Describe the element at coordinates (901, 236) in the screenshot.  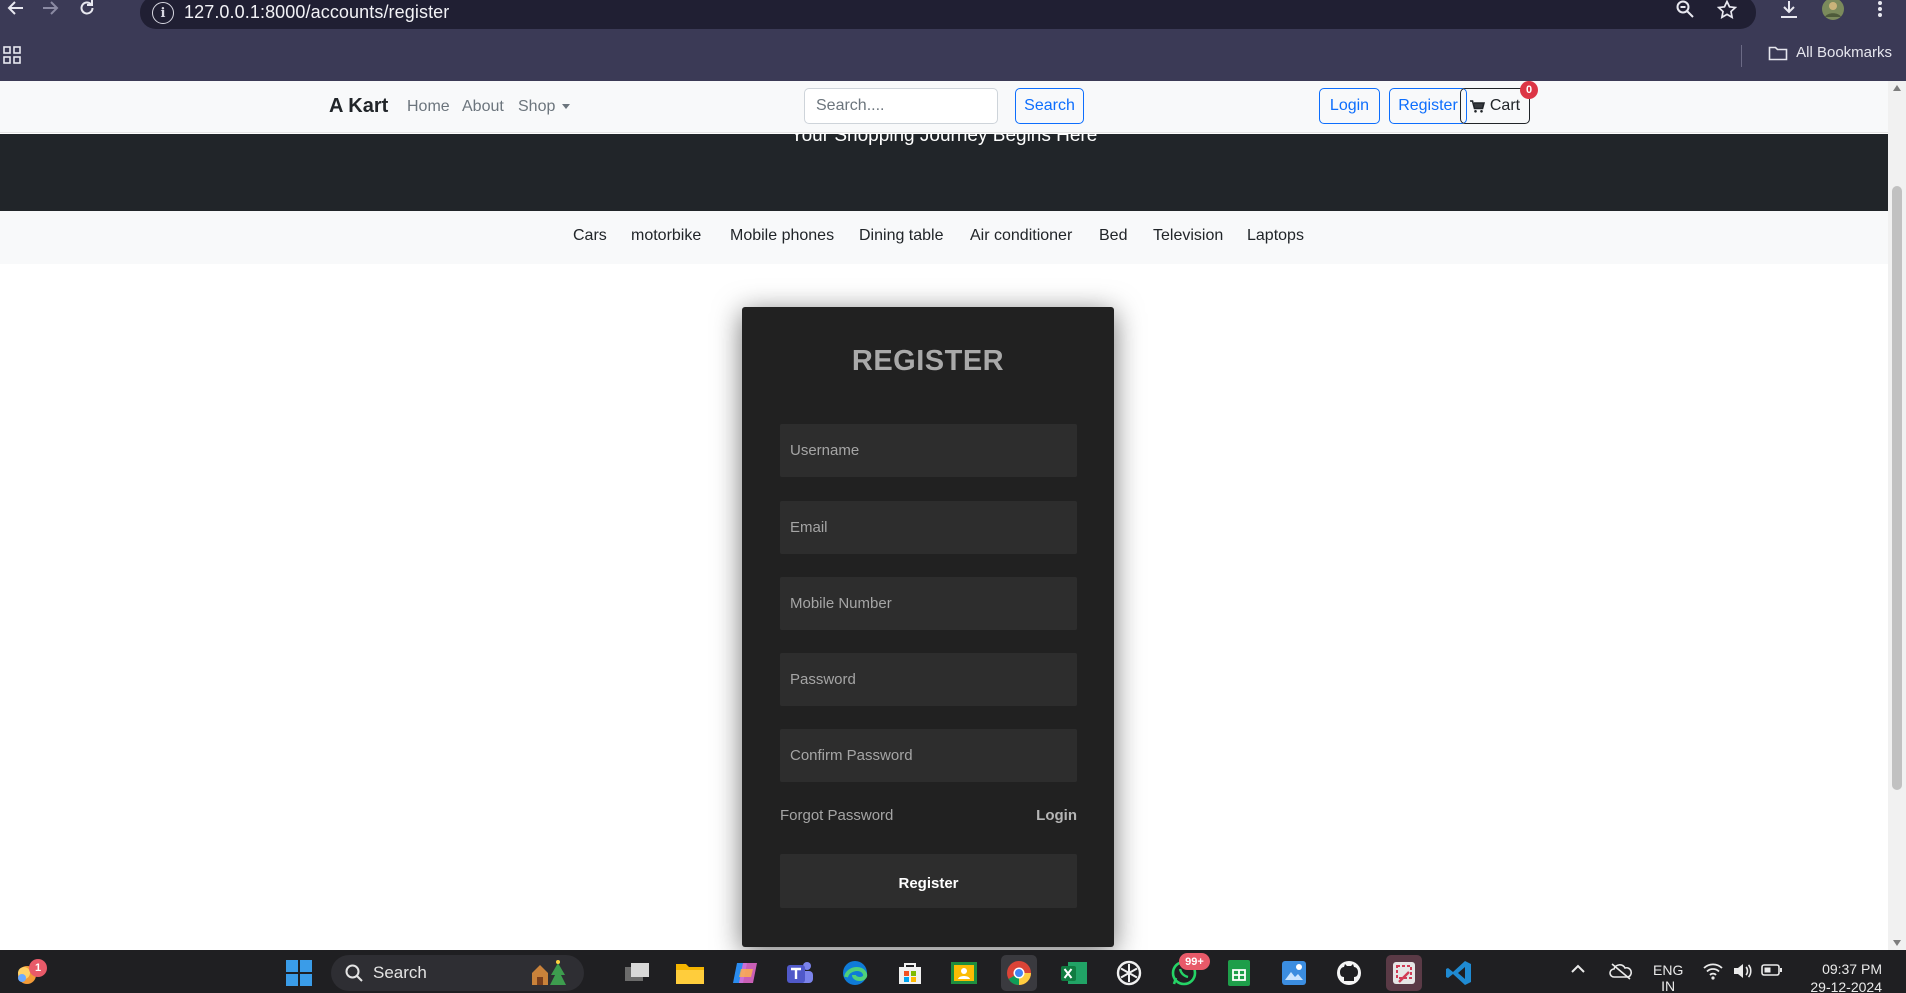
I see `category-dining-table: Dining table` at that location.